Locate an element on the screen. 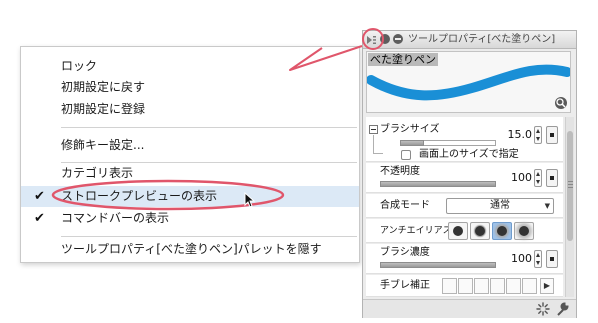 Image resolution: width=598 pixels, height=323 pixels. brush-density-label: ブラシ濃度 is located at coordinates (405, 252).